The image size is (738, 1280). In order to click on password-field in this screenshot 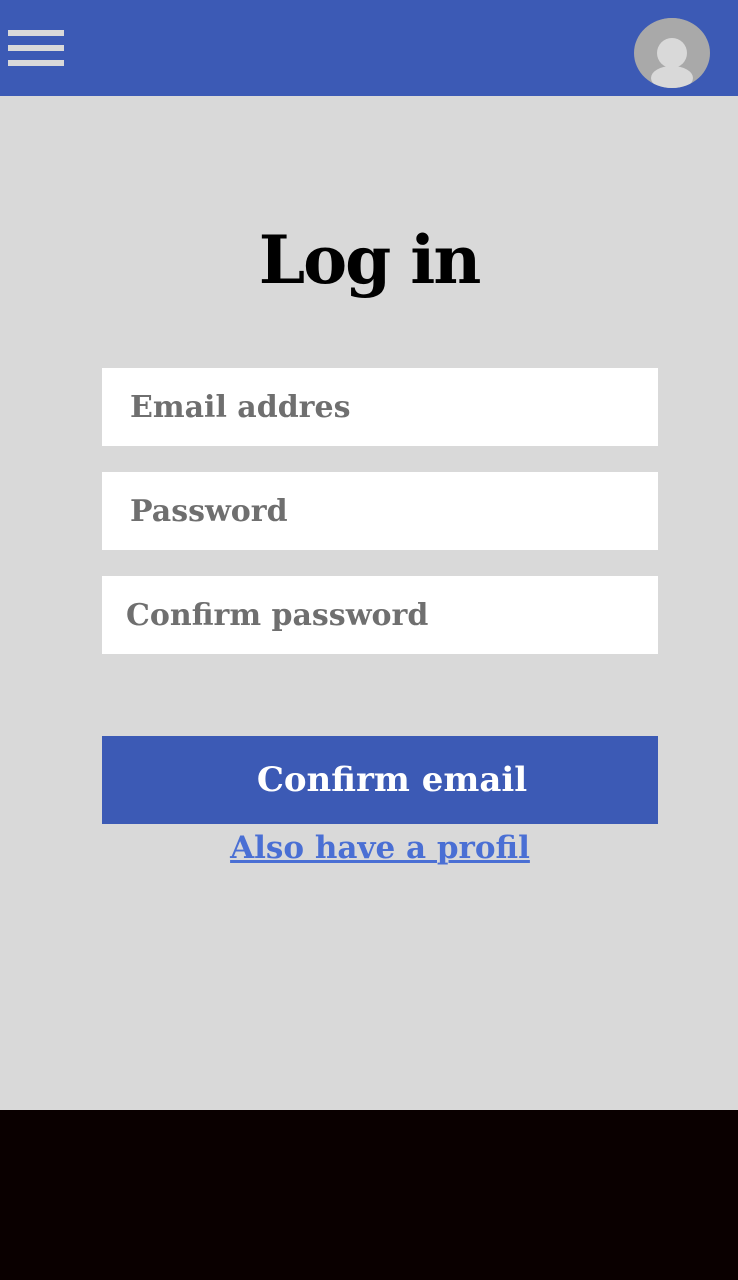, I will do `click(380, 511)`.